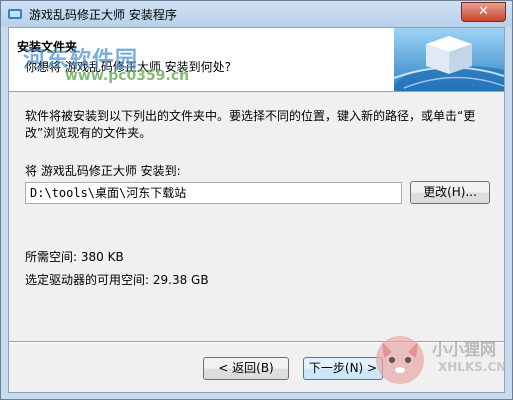 This screenshot has width=513, height=400. Describe the element at coordinates (400, 360) in the screenshot. I see `fox-logo-icon` at that location.